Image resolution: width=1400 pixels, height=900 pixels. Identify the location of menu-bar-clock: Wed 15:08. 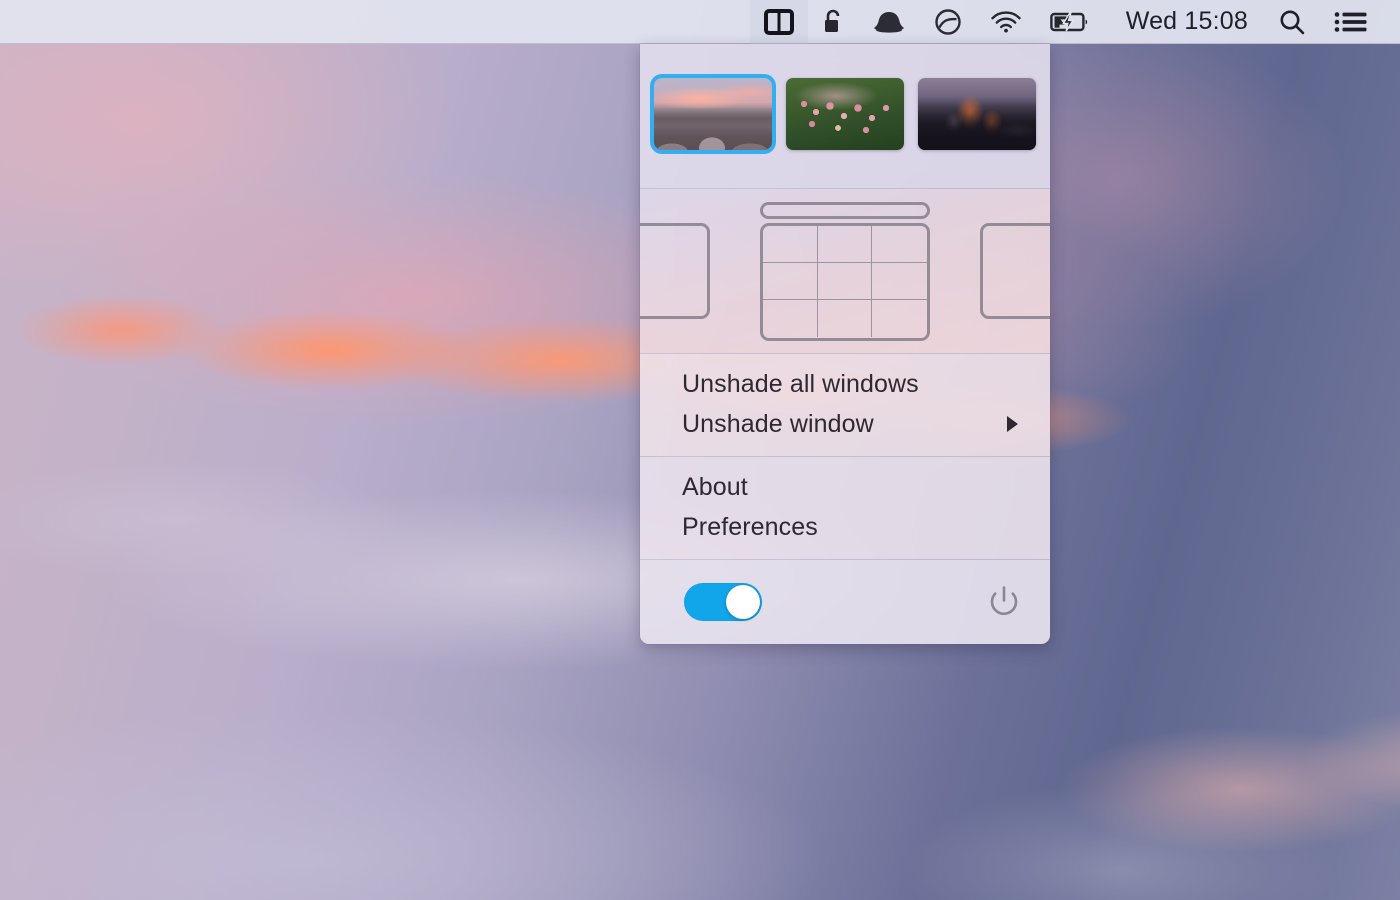
(1184, 21).